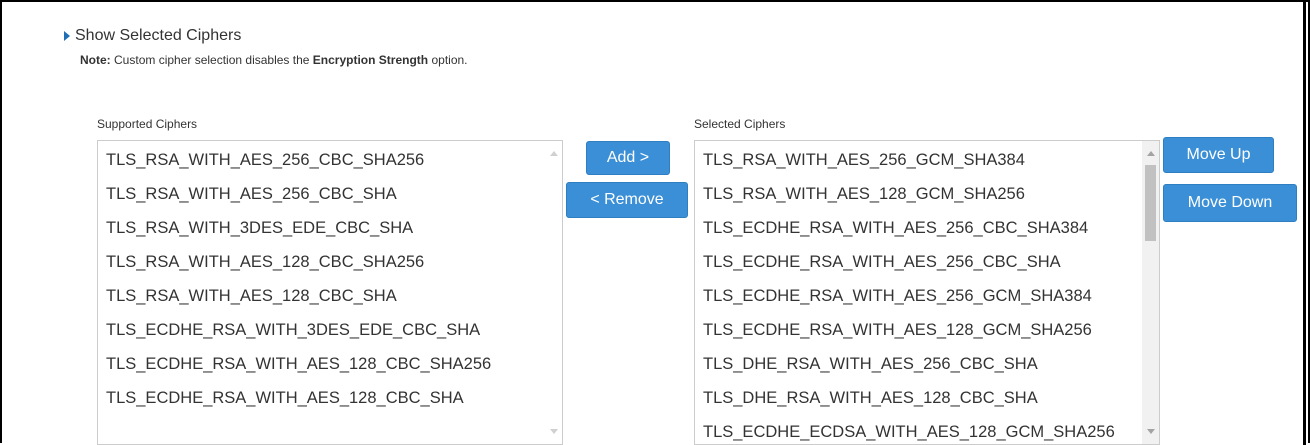  Describe the element at coordinates (330, 262) in the screenshot. I see `list-item: TLS_RSA_WITH_AES_128_CBC_SHA256` at that location.